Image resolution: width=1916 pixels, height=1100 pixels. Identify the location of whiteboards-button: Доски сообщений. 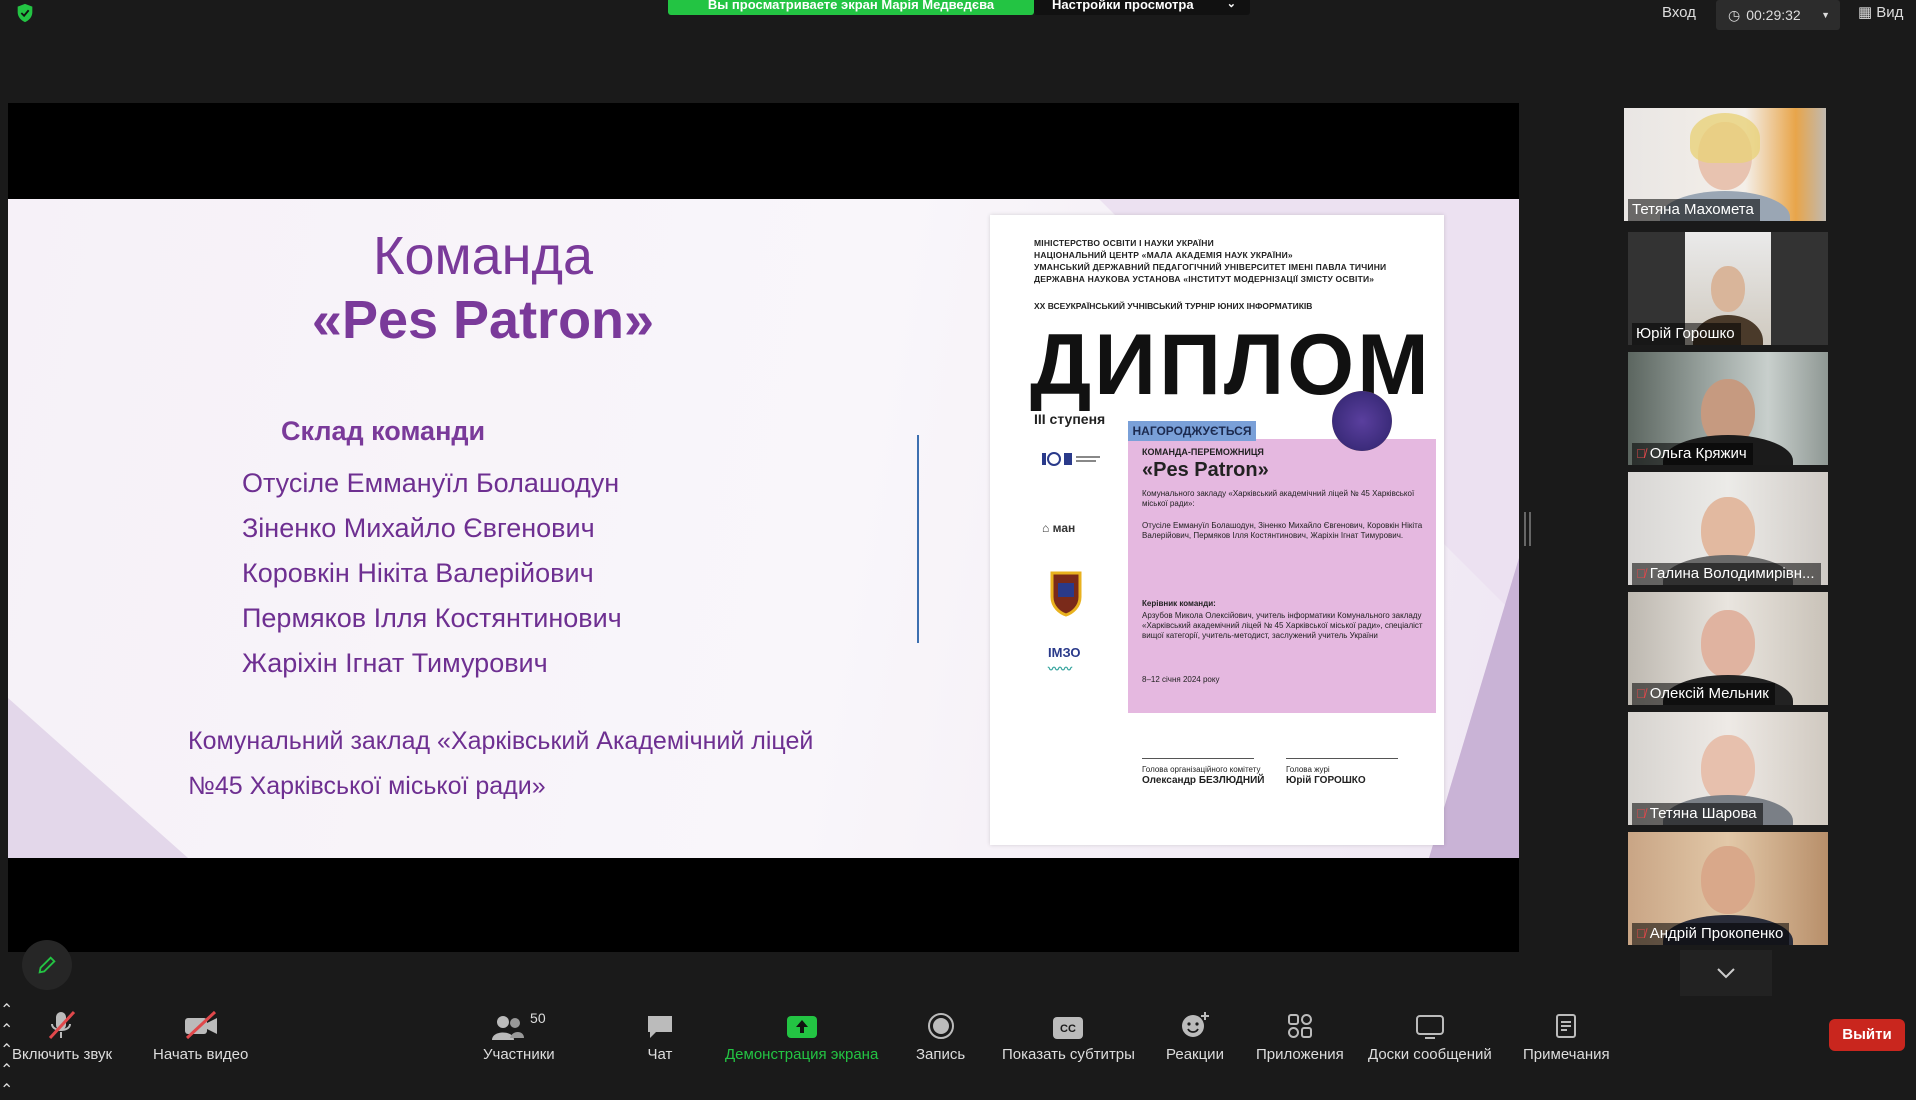
(1430, 1036).